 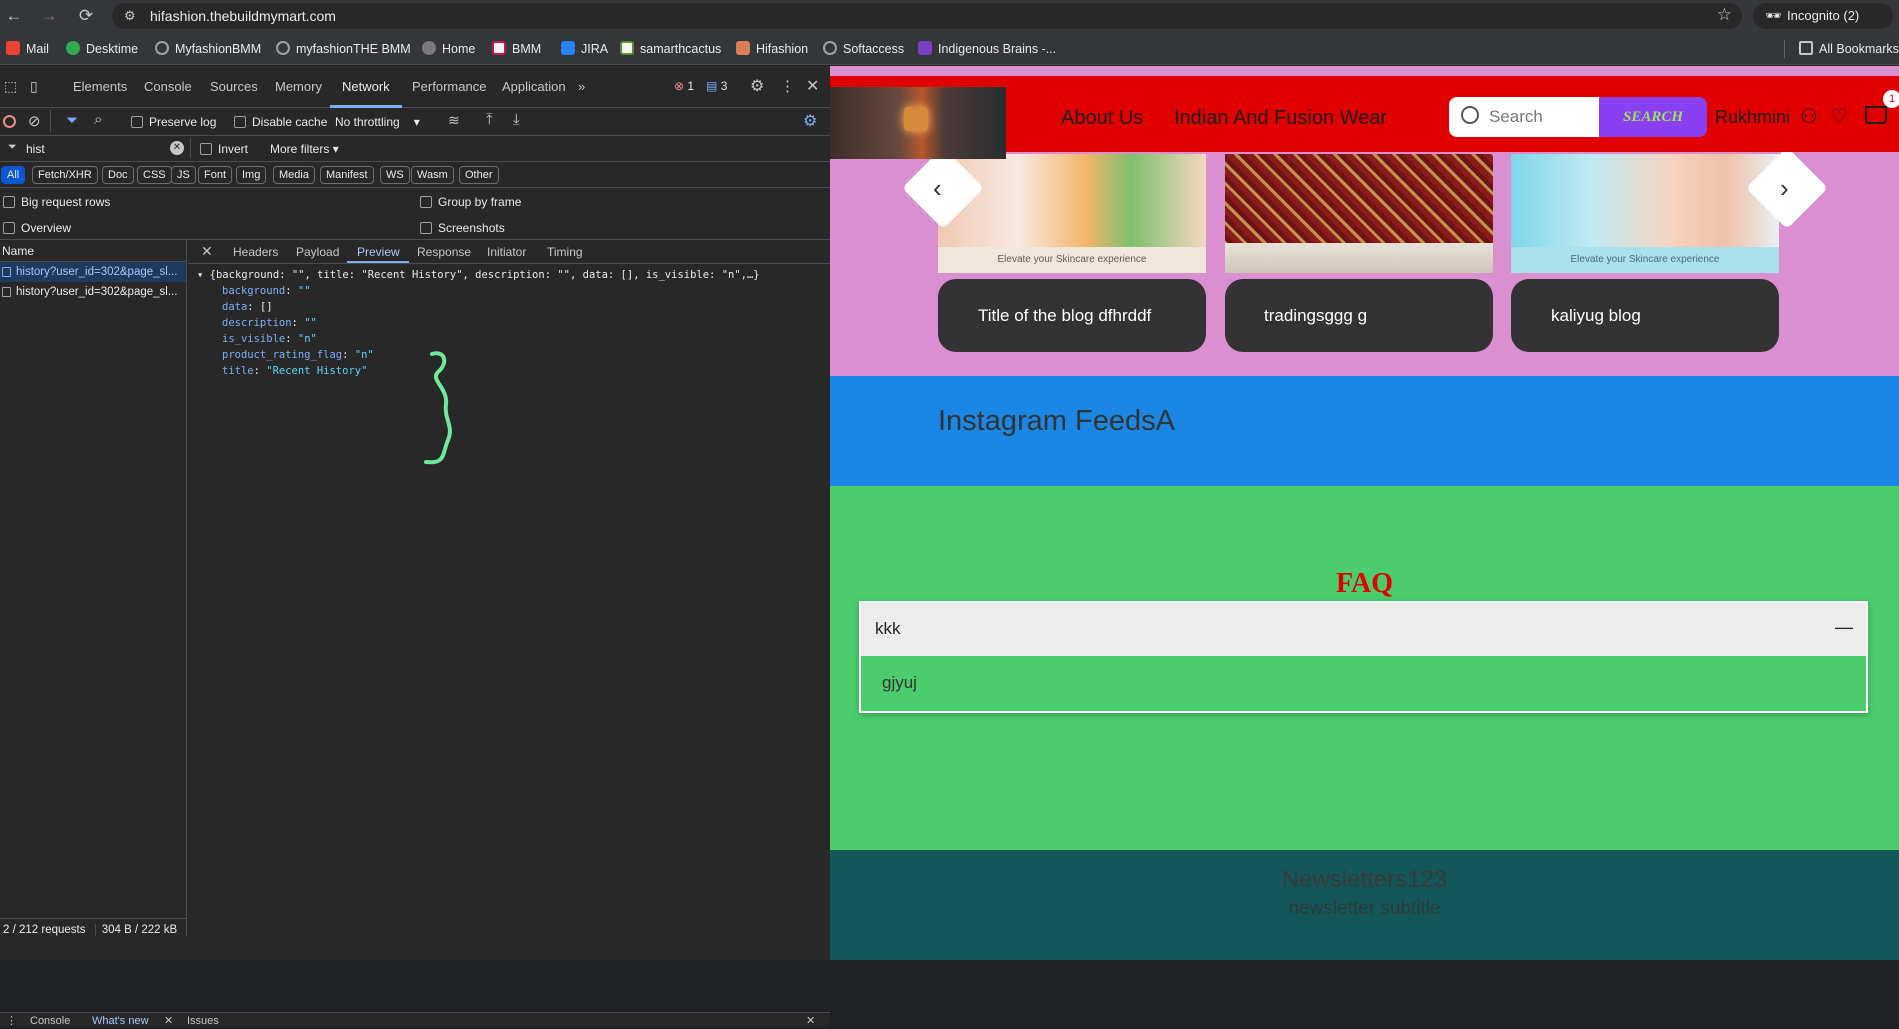 What do you see at coordinates (918, 123) in the screenshot?
I see `logo-banner-image` at bounding box center [918, 123].